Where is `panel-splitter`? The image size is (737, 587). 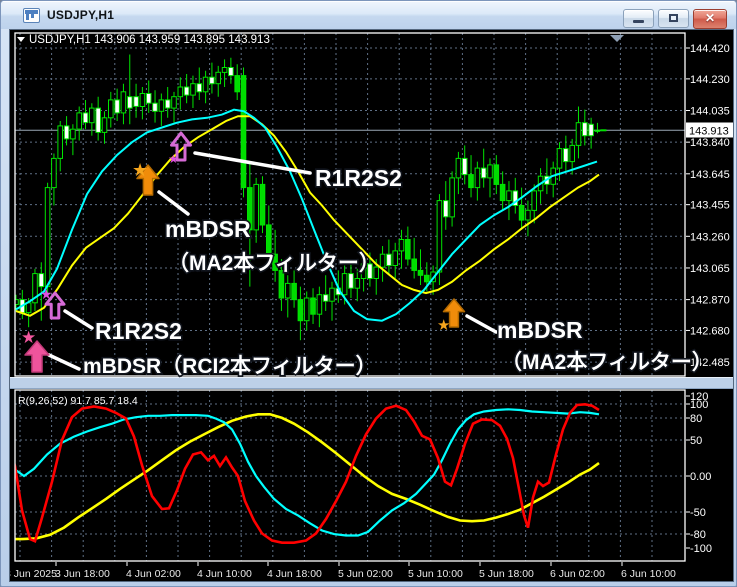 panel-splitter is located at coordinates (371, 383).